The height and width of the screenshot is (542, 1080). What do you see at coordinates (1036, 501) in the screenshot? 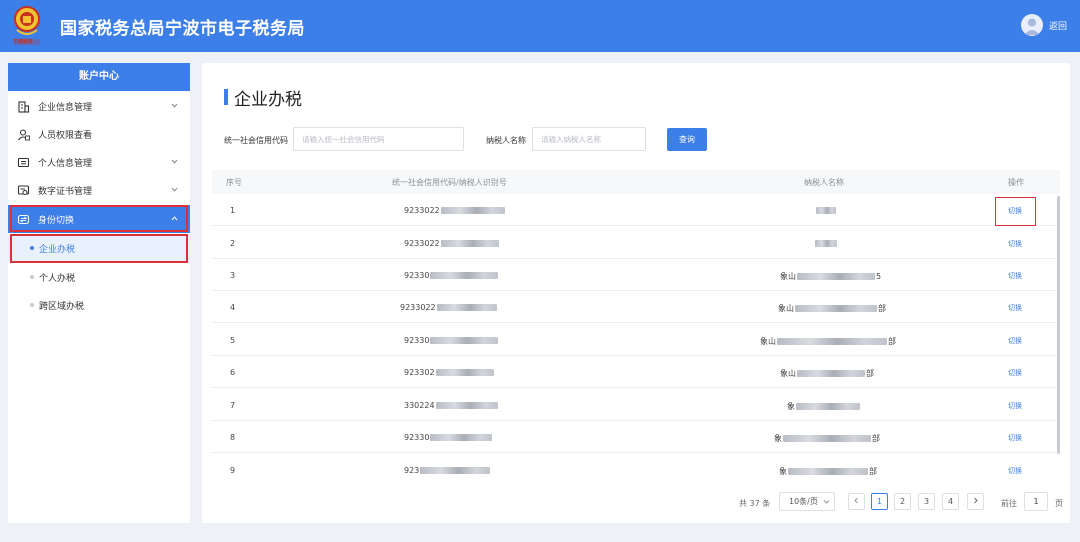
I see `goto-page-input` at bounding box center [1036, 501].